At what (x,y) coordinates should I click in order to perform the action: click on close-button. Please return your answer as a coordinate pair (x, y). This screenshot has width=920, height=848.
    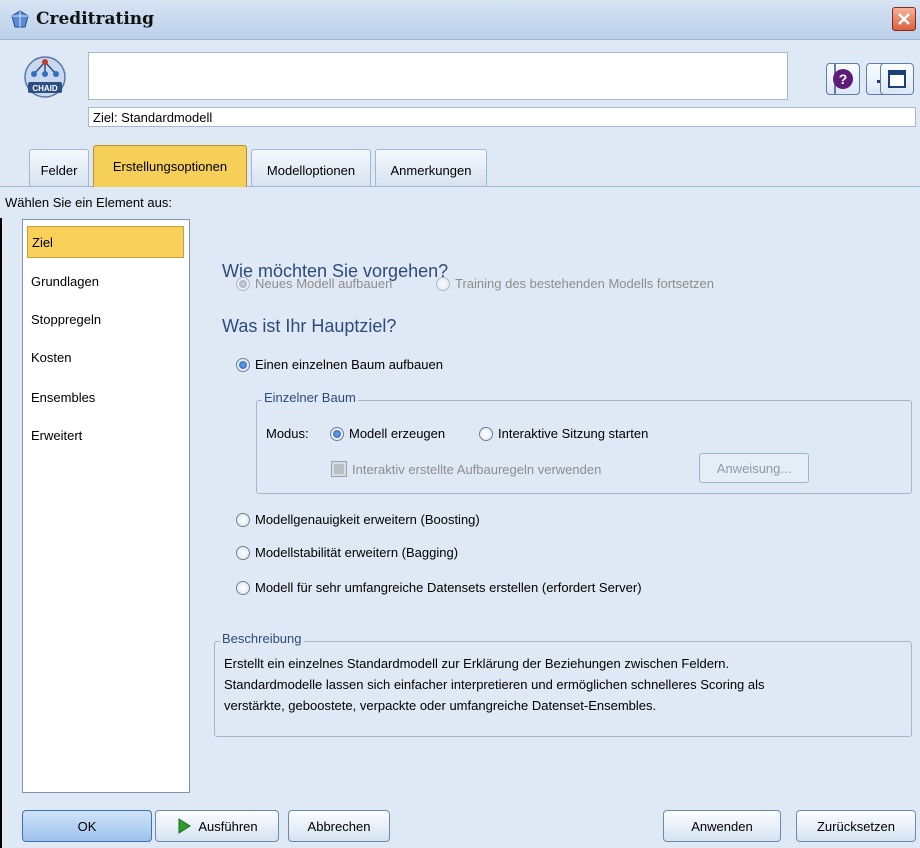
    Looking at the image, I should click on (904, 19).